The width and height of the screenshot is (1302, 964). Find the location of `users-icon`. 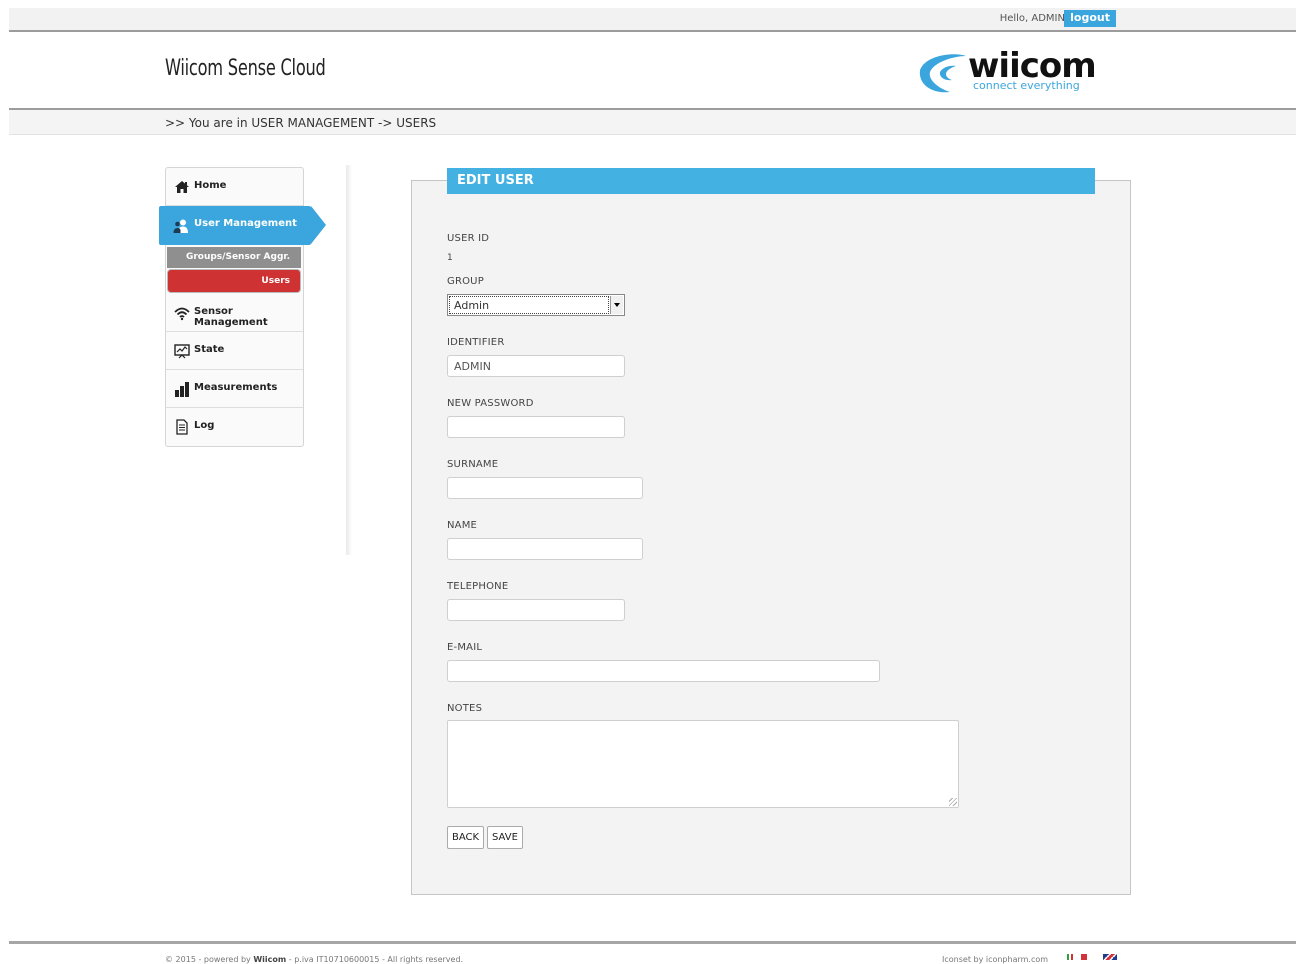

users-icon is located at coordinates (180, 226).